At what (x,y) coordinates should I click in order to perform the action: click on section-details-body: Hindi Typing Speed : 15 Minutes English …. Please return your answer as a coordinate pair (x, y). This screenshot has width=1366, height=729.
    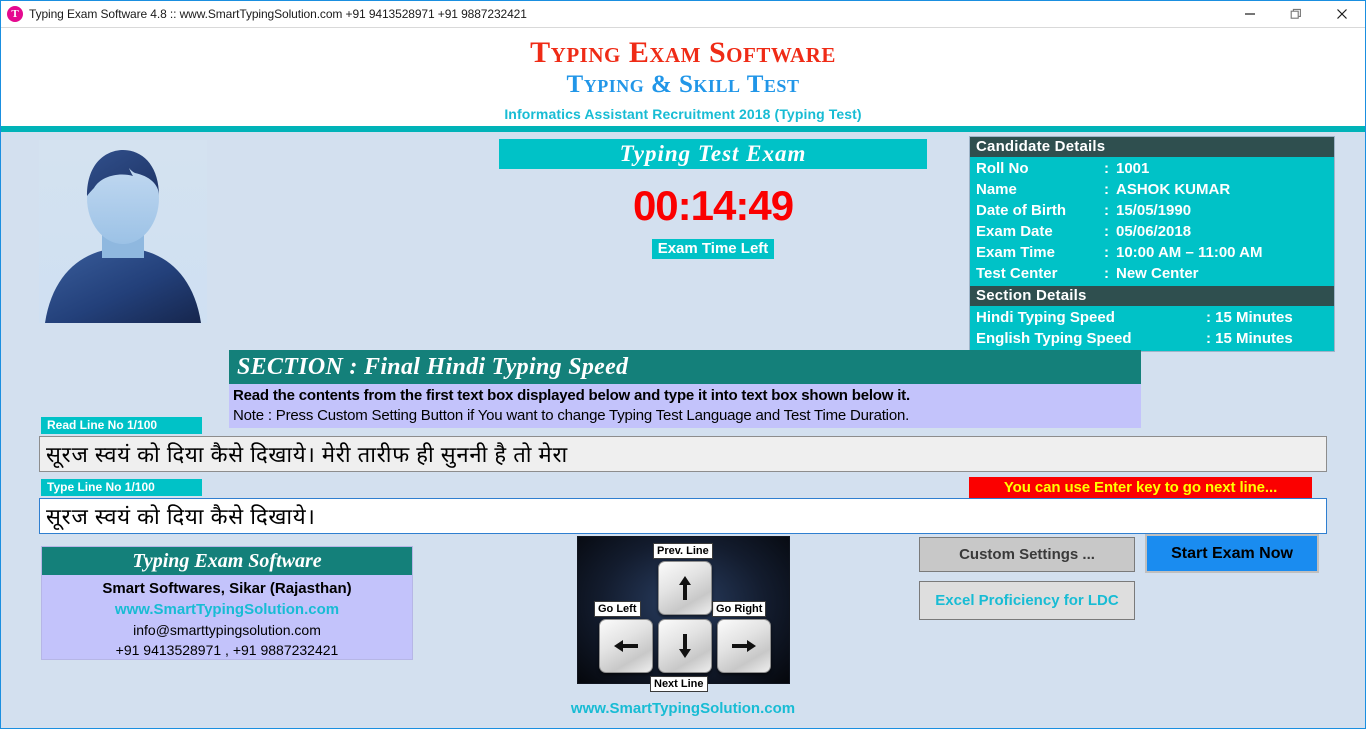
    Looking at the image, I should click on (1152, 328).